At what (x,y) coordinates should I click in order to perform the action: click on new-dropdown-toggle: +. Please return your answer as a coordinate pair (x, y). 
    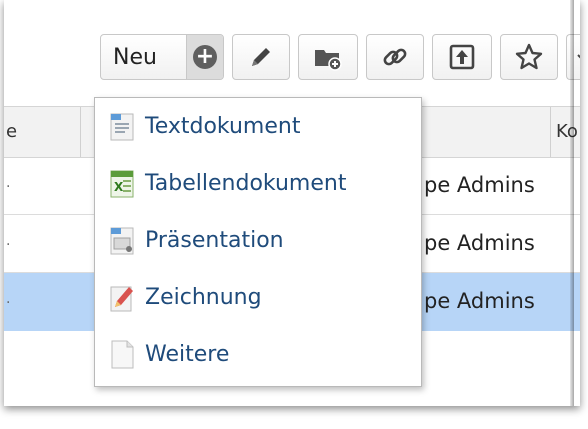
    Looking at the image, I should click on (204, 57).